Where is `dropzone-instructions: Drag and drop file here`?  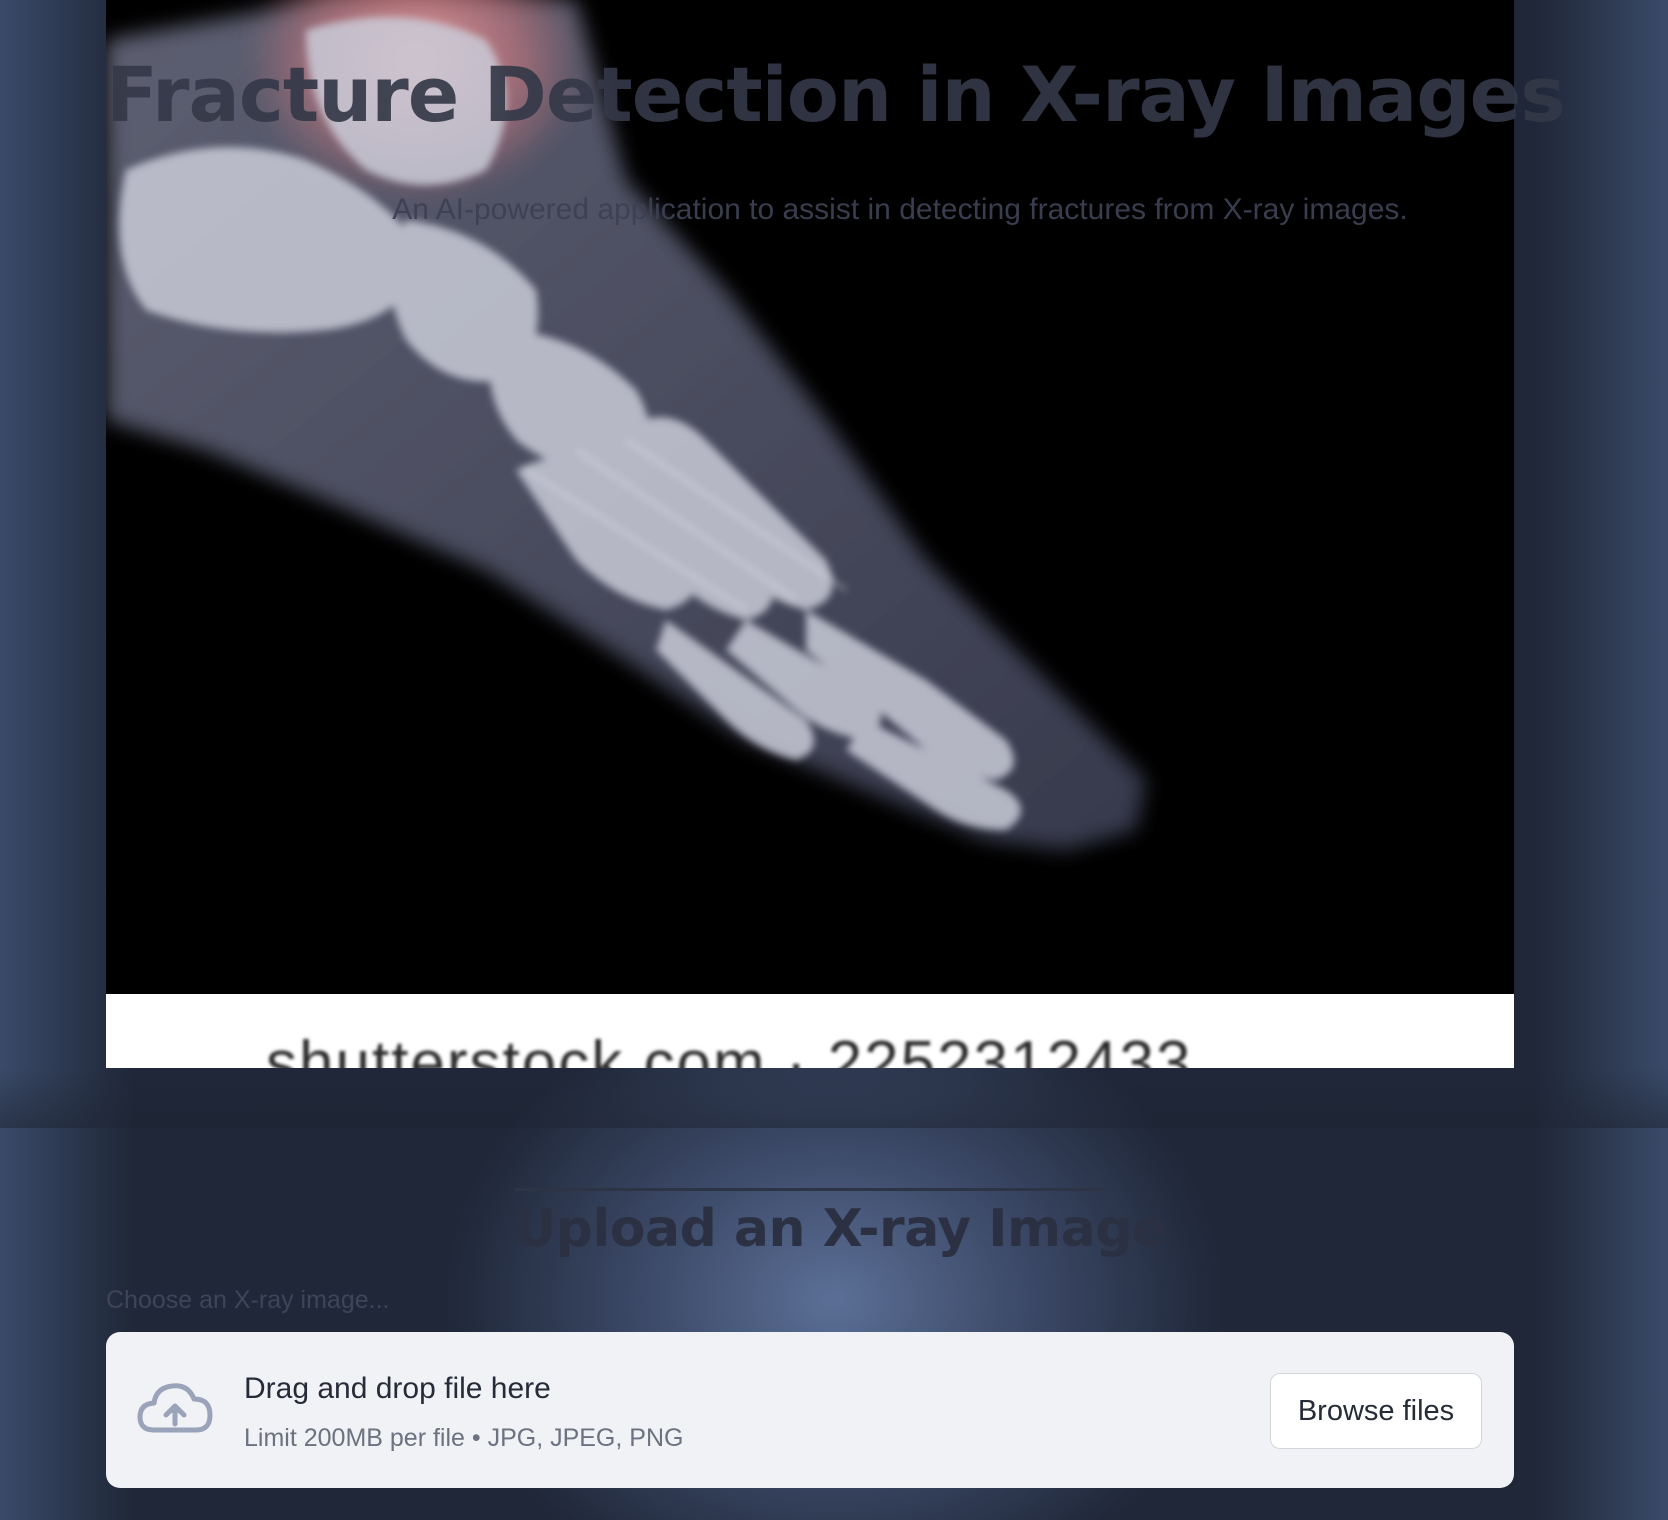 dropzone-instructions: Drag and drop file here is located at coordinates (397, 1388).